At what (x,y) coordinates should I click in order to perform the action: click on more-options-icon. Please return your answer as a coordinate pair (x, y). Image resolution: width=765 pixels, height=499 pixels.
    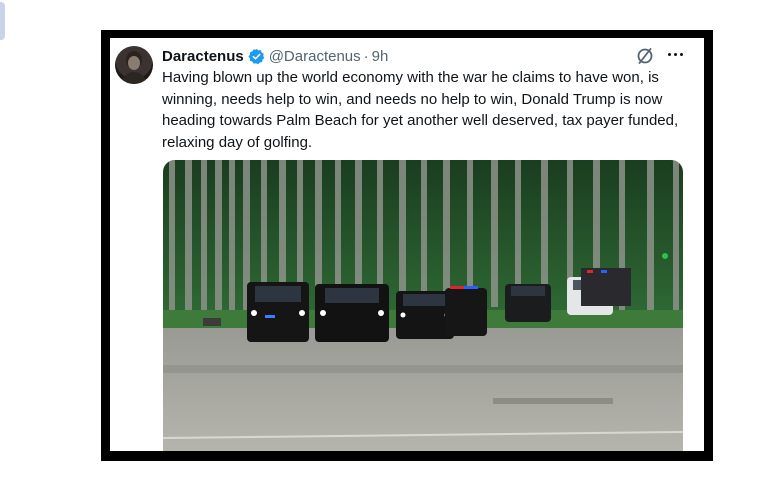
    Looking at the image, I should click on (675, 54).